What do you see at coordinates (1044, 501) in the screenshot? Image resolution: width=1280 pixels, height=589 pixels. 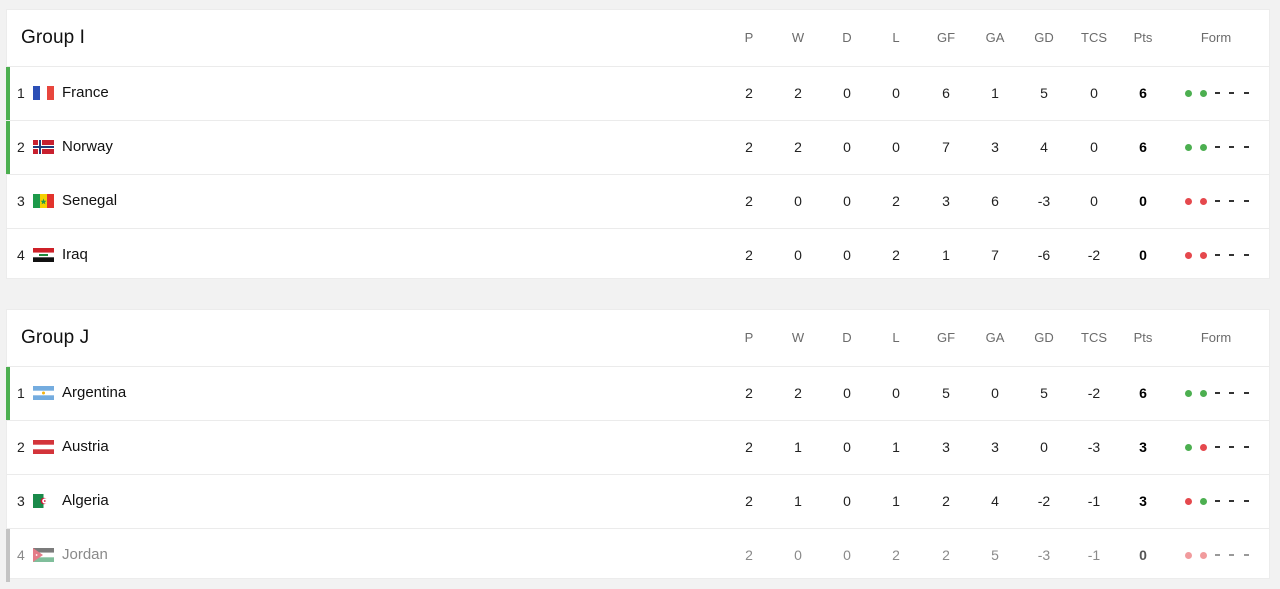 I see `stat-gd: -2` at bounding box center [1044, 501].